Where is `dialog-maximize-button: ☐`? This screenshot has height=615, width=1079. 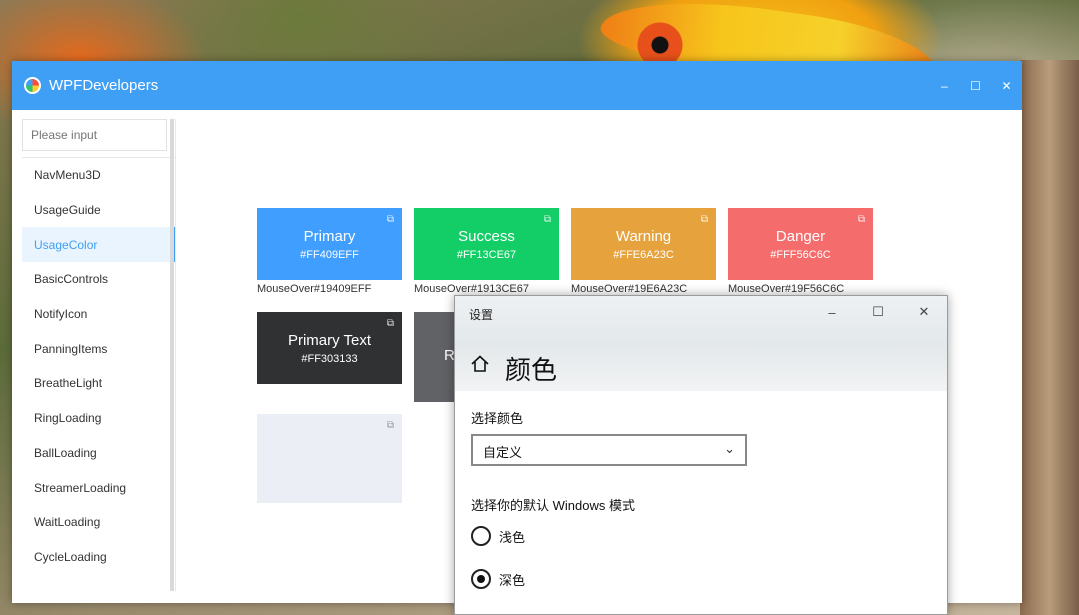 dialog-maximize-button: ☐ is located at coordinates (878, 312).